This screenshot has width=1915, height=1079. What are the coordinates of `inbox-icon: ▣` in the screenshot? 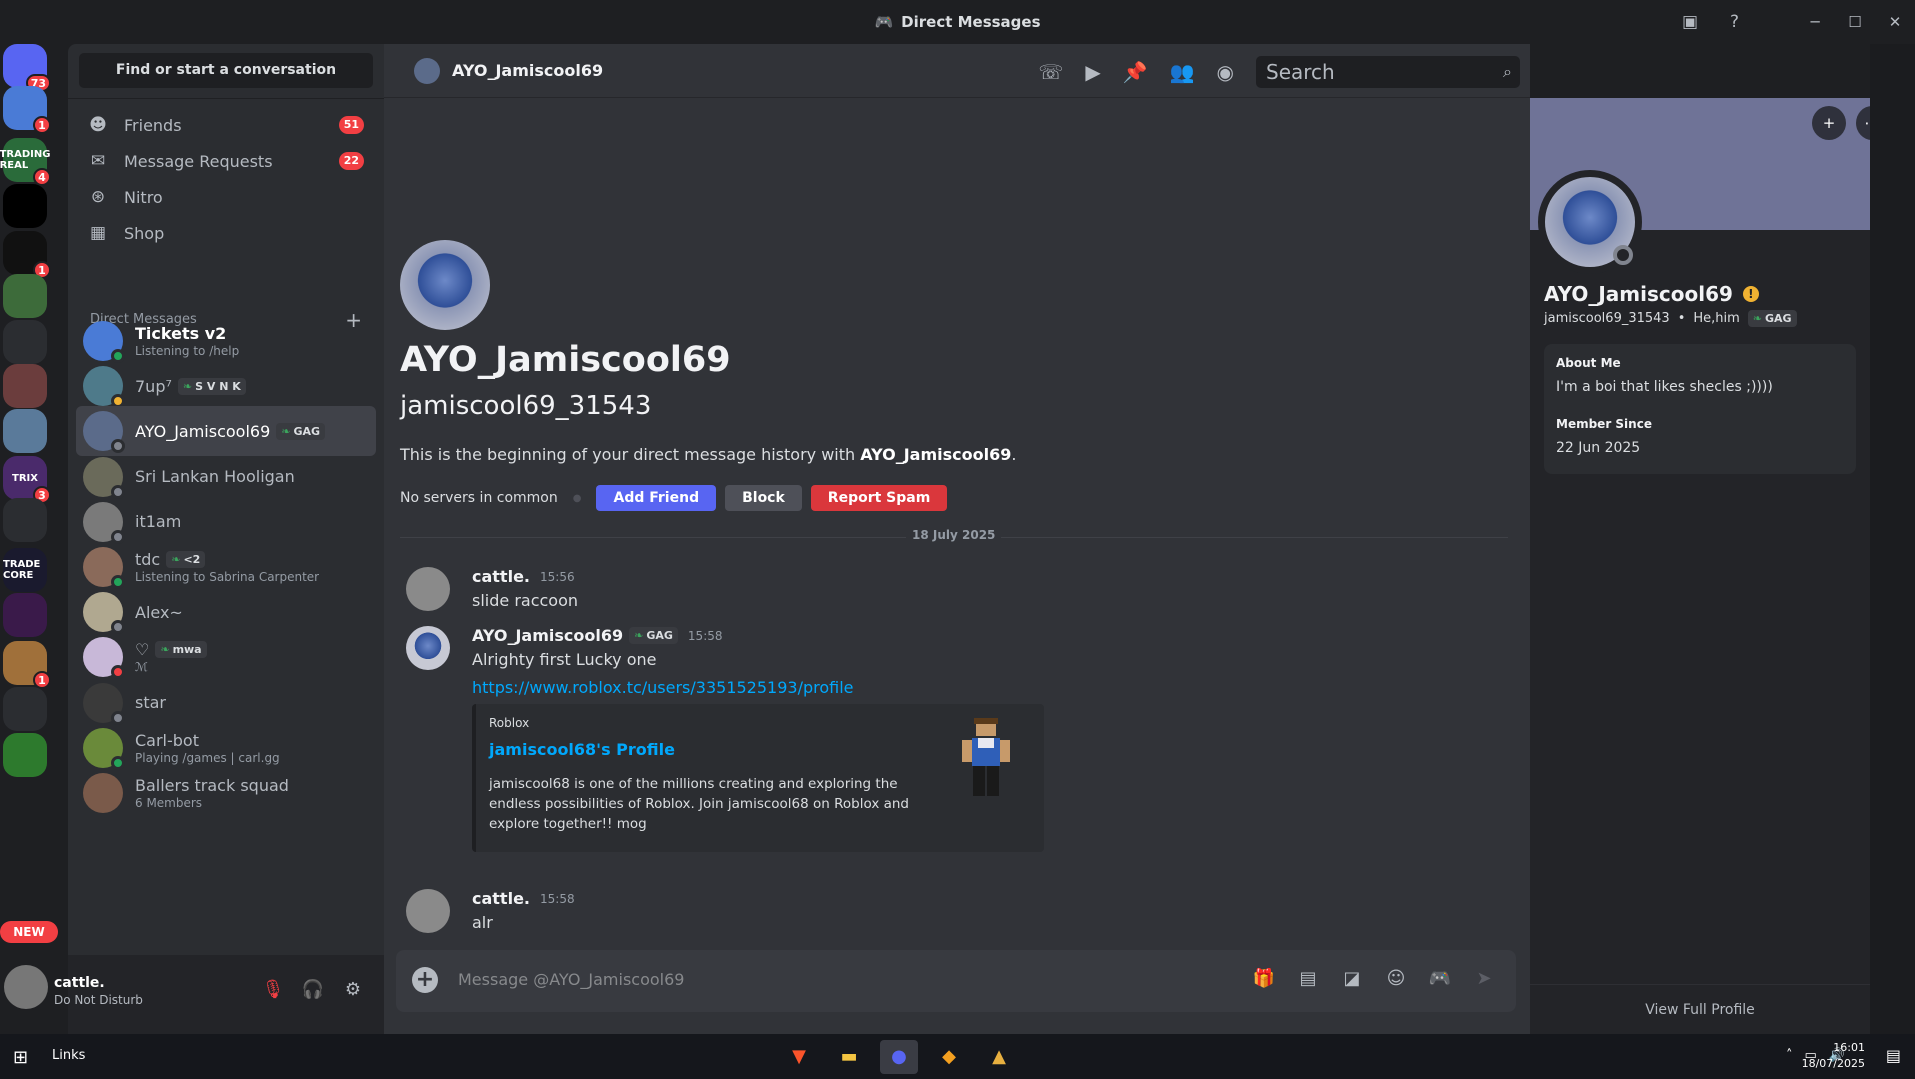 It's located at (1690, 22).